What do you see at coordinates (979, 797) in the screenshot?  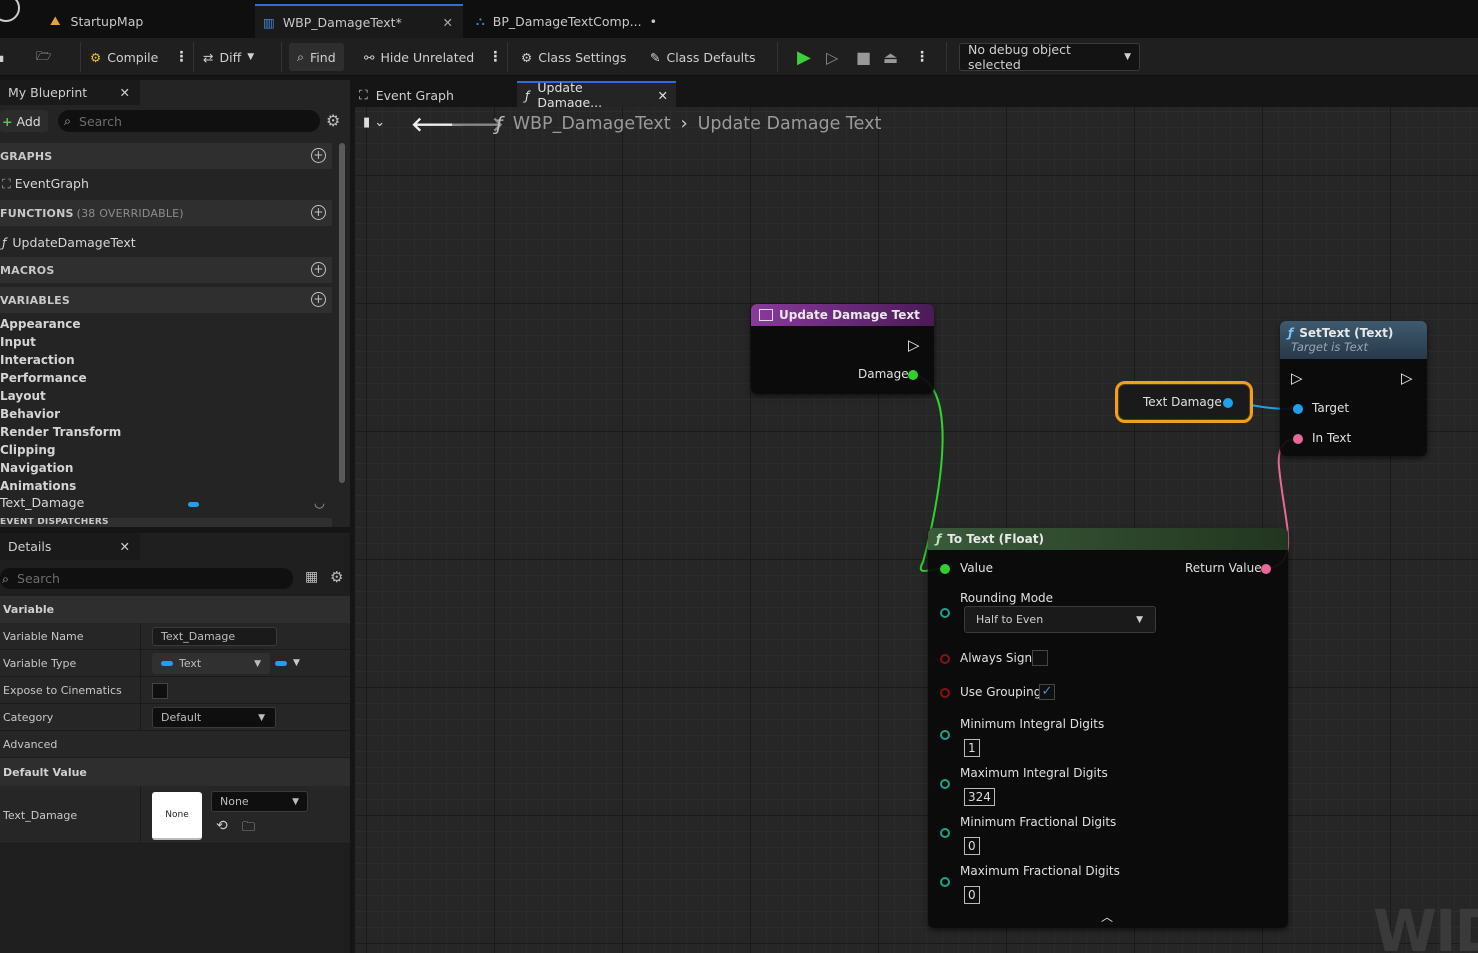 I see `max-integral-input: 324` at bounding box center [979, 797].